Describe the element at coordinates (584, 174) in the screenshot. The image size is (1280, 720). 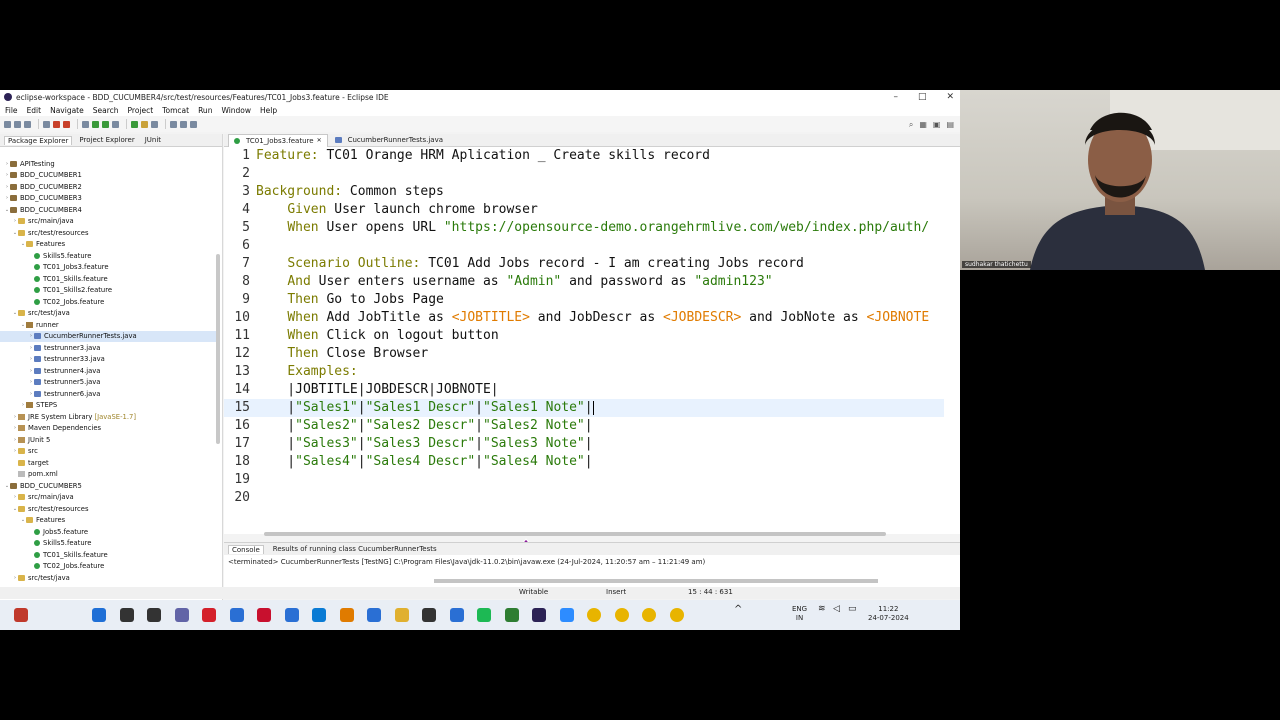
I see `code-line: 2` at that location.